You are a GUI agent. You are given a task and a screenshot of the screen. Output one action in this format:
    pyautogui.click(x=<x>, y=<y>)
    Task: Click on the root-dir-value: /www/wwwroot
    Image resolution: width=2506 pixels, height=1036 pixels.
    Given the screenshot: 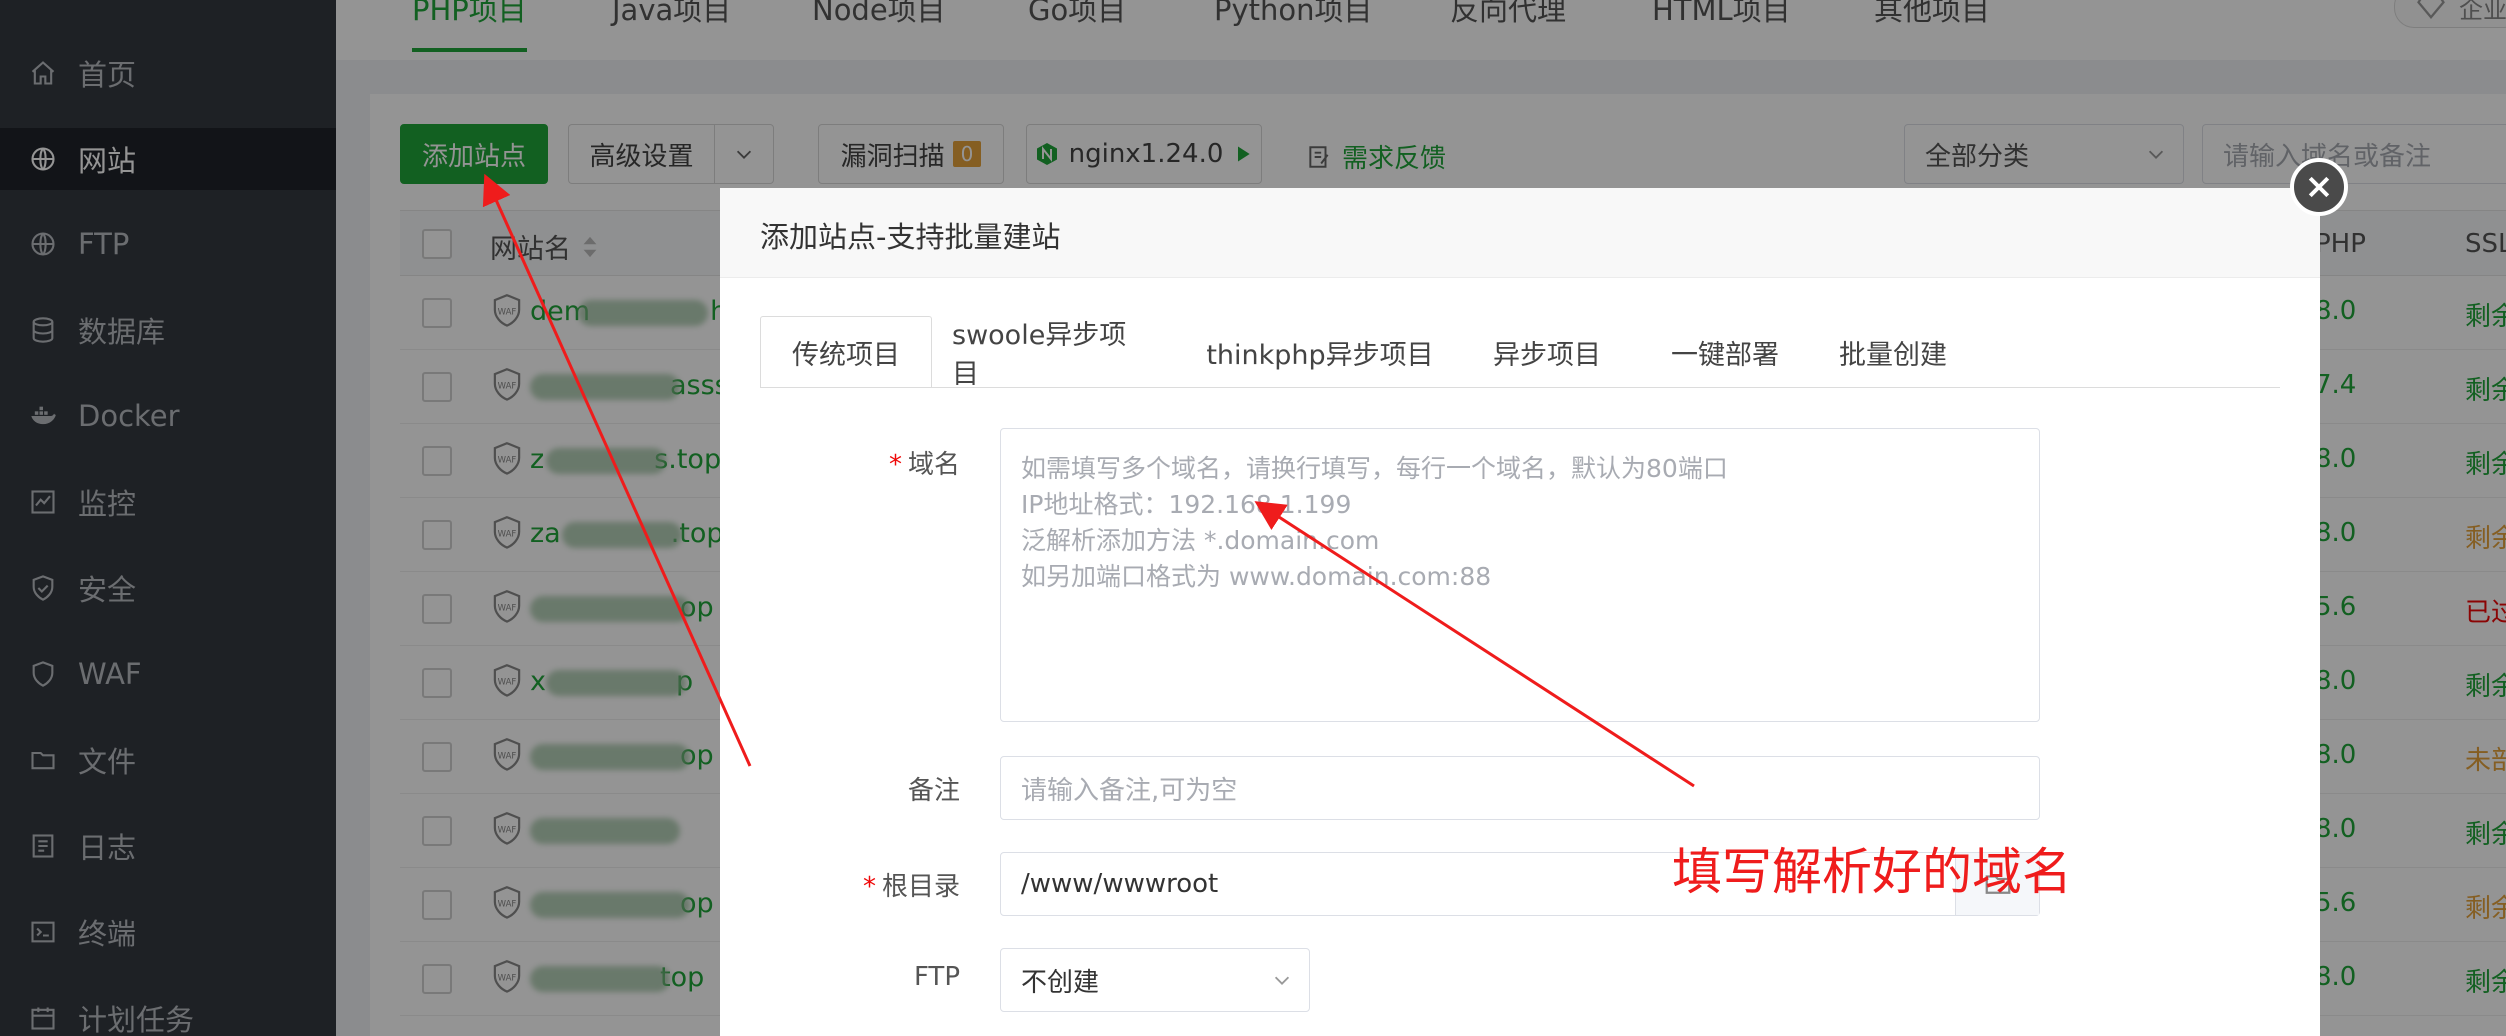 What is the action you would take?
    pyautogui.click(x=1120, y=884)
    